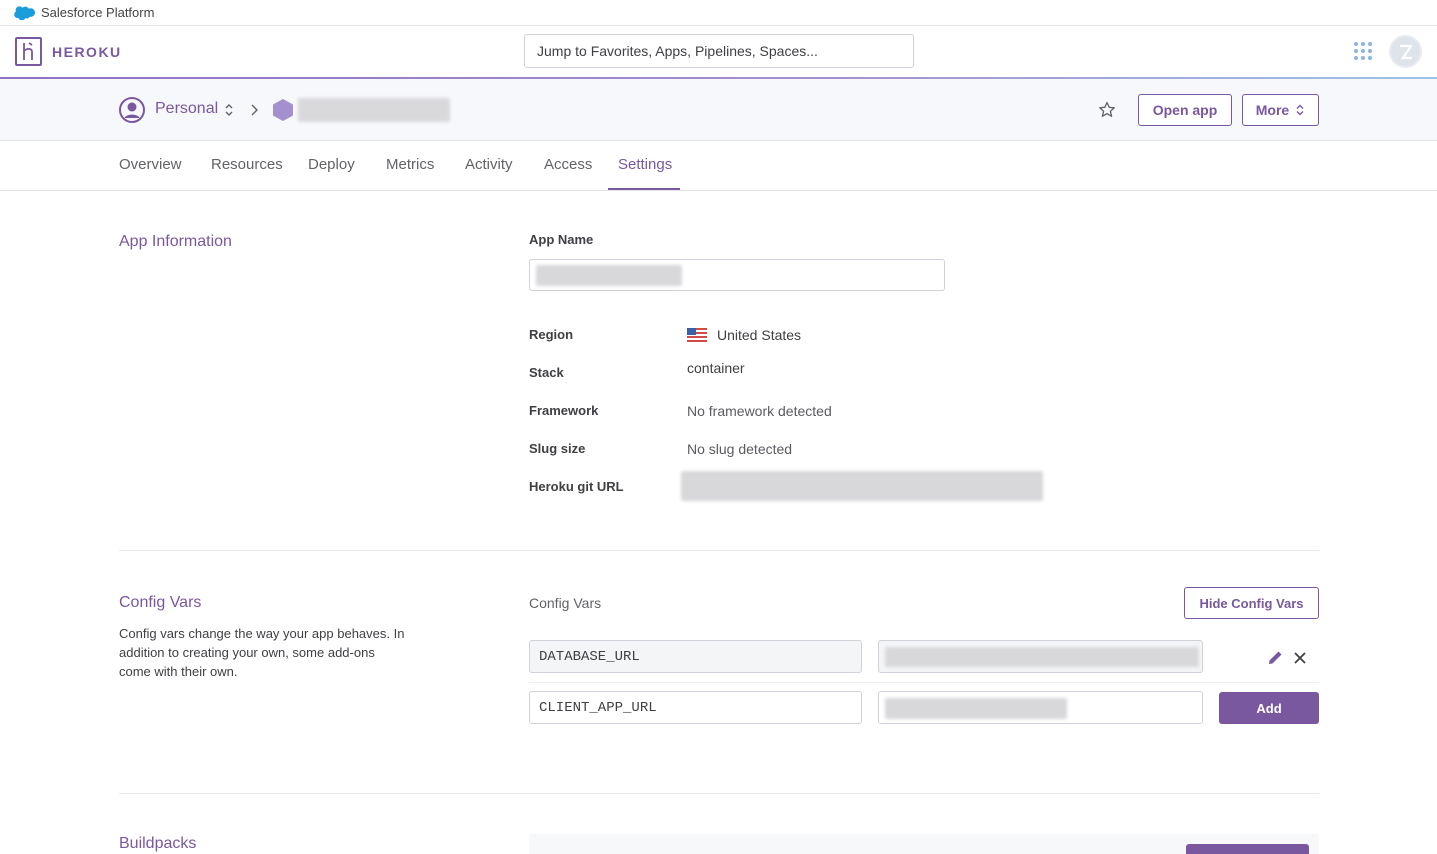 The width and height of the screenshot is (1437, 854). What do you see at coordinates (568, 164) in the screenshot?
I see `tab-access: Access` at bounding box center [568, 164].